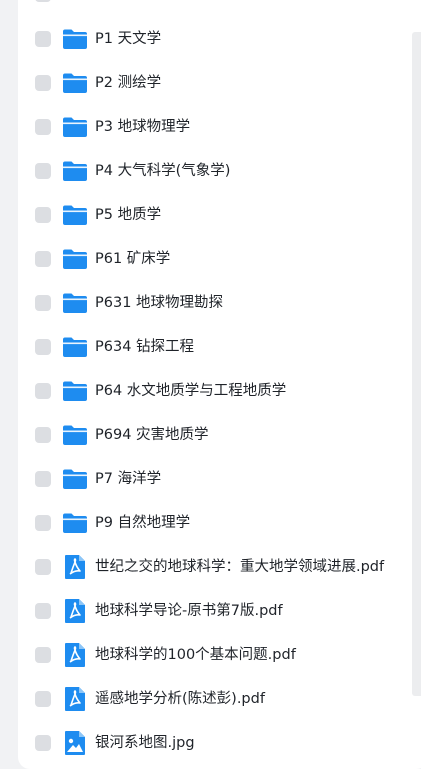 The image size is (421, 769). I want to click on list-item: 遥感地学分析(陈述彭).pdf, so click(219, 699).